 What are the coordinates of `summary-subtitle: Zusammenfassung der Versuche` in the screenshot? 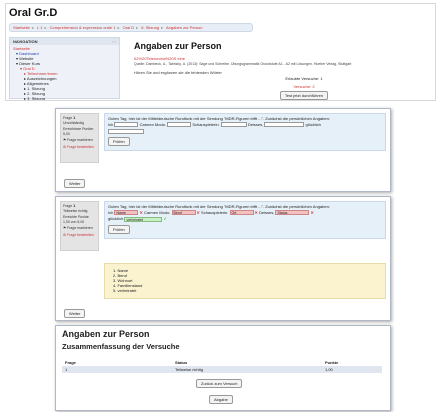 It's located at (121, 346).